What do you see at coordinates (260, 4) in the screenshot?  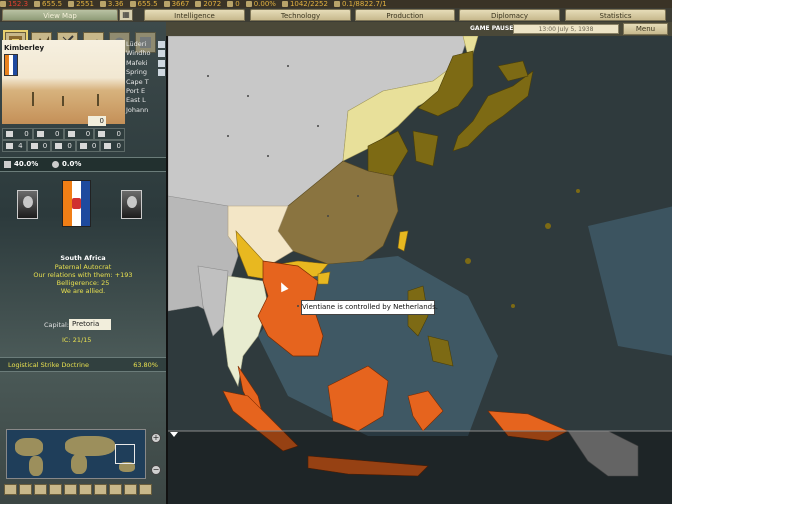 I see `resource-item: 0.00%` at bounding box center [260, 4].